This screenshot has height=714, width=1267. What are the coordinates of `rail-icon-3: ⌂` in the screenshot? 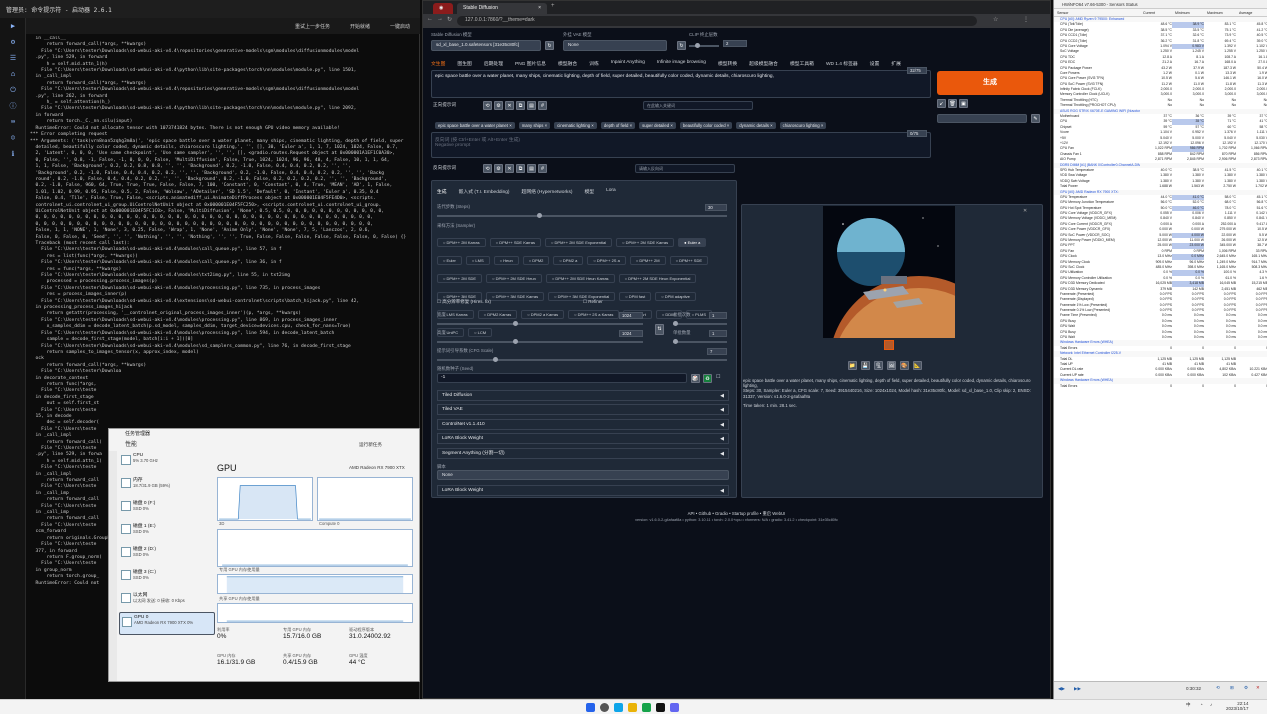 It's located at (13, 74).